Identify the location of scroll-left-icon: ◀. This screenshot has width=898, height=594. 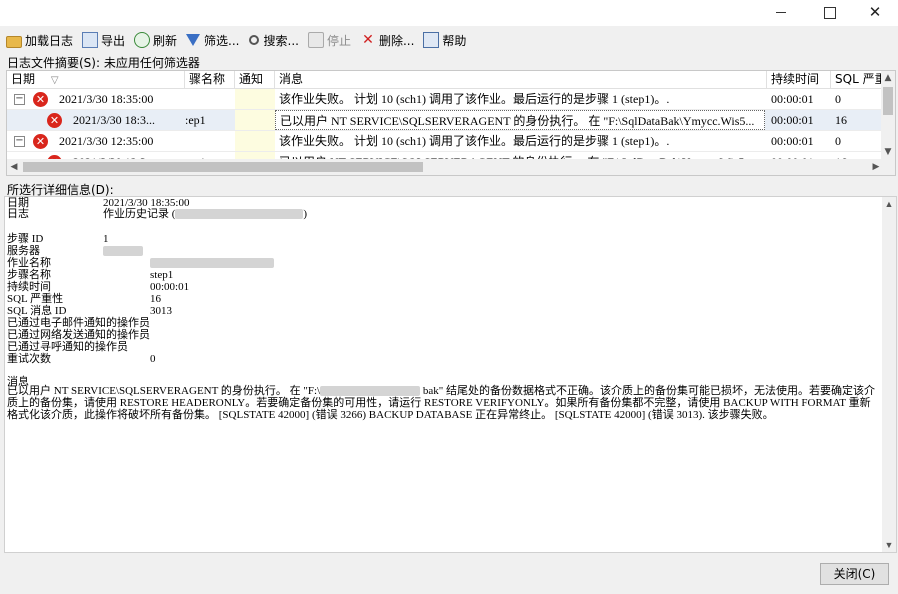
(14, 167).